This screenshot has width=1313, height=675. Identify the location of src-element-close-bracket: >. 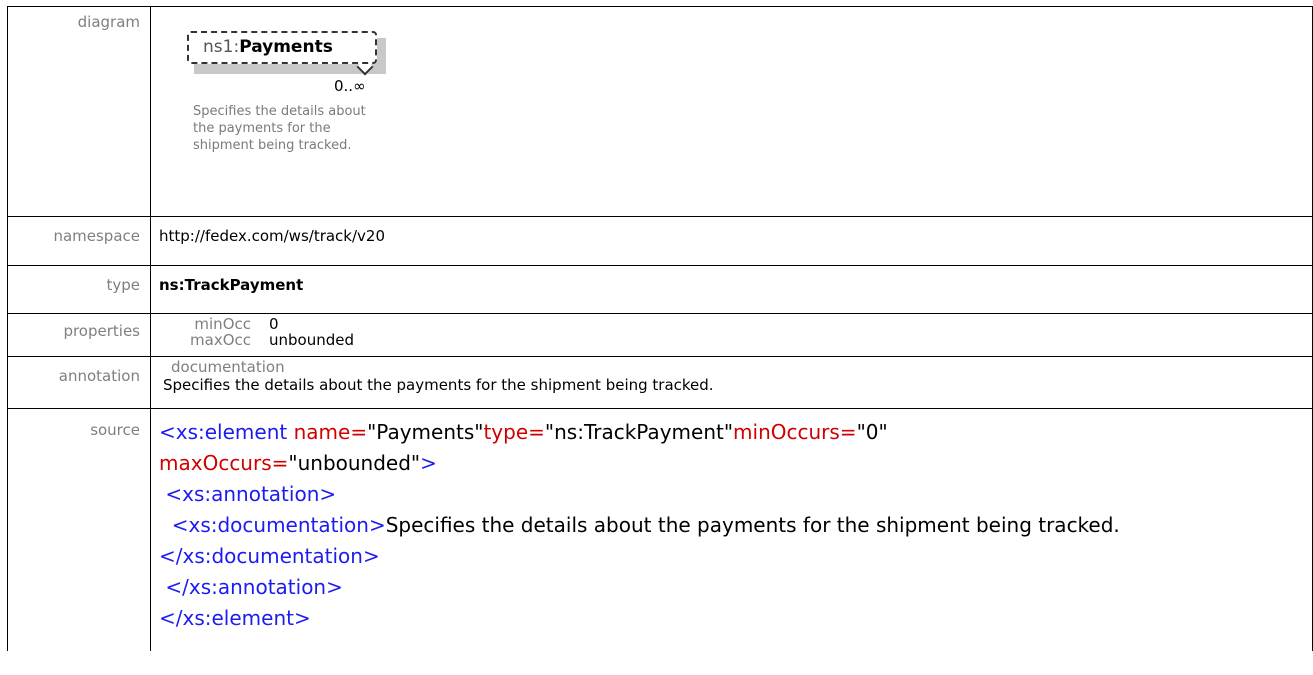
(428, 463).